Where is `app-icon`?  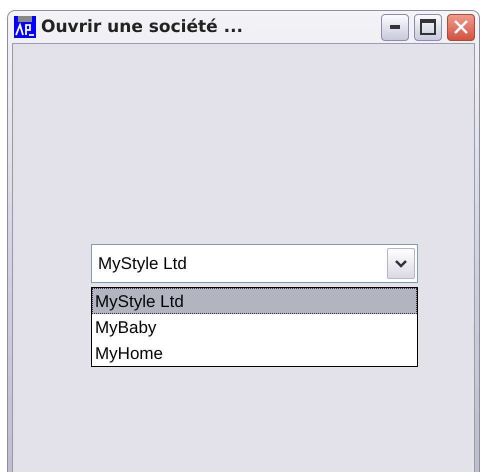
app-icon is located at coordinates (25, 27).